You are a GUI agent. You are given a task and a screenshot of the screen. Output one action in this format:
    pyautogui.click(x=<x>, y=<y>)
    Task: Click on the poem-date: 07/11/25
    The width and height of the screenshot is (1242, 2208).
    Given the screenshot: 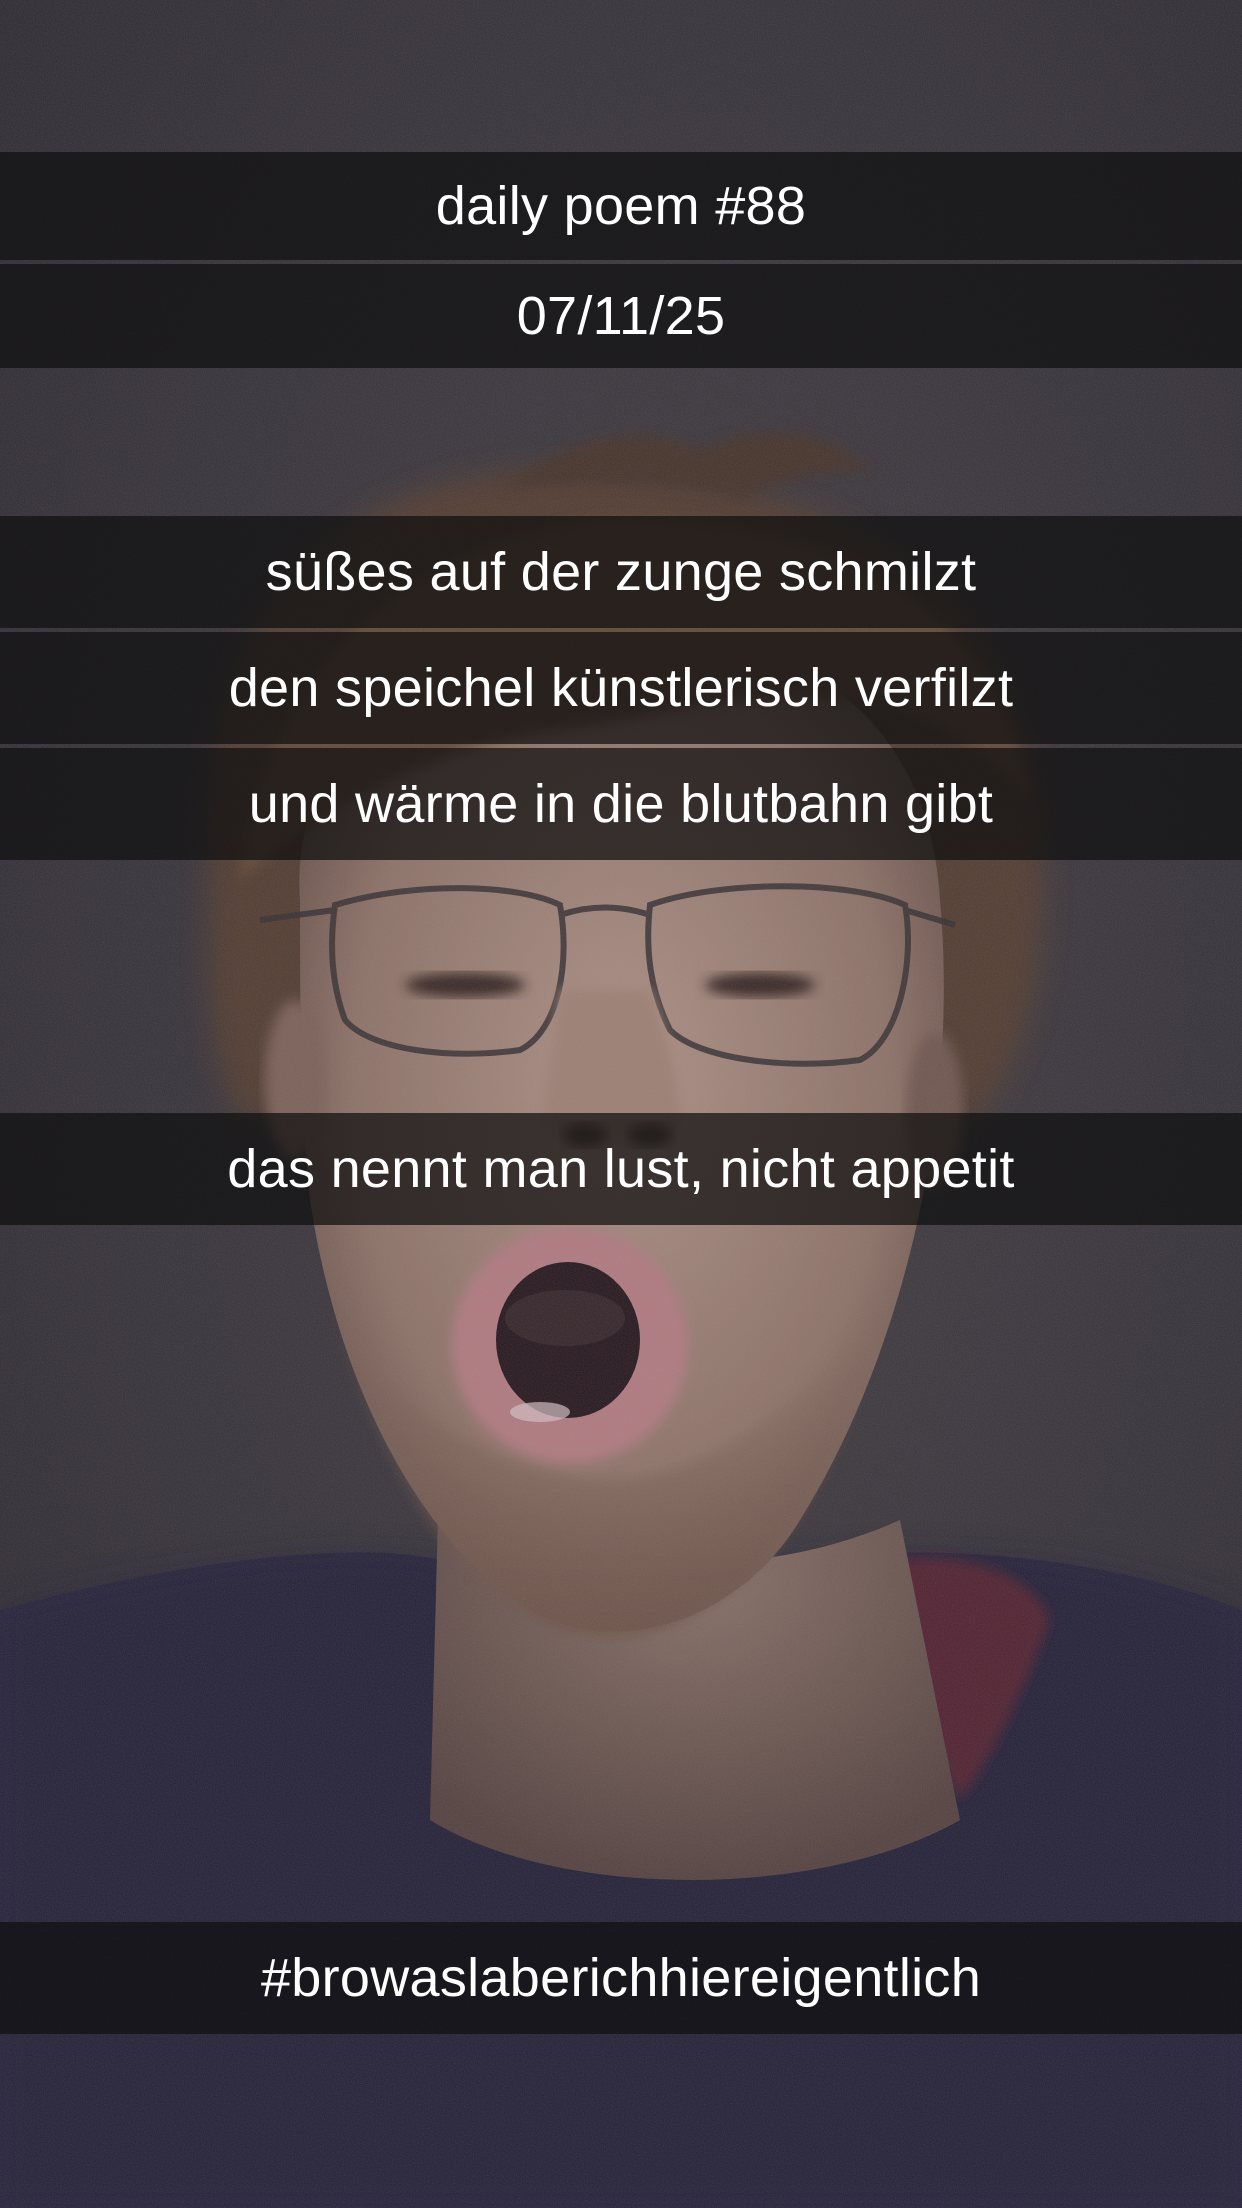 What is the action you would take?
    pyautogui.click(x=621, y=316)
    